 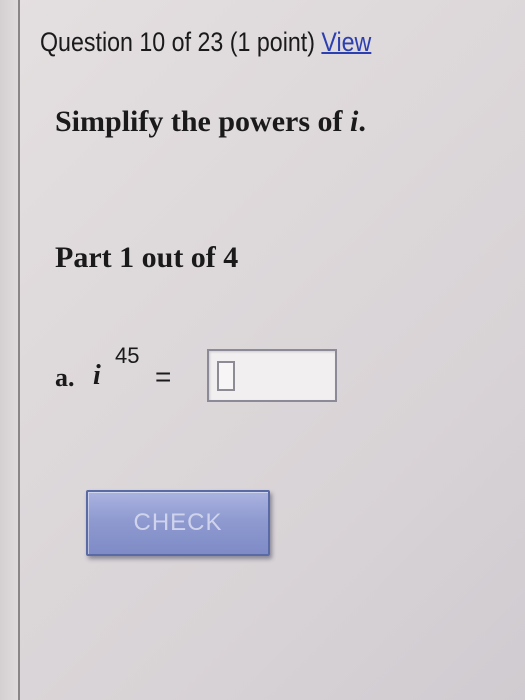 What do you see at coordinates (10, 350) in the screenshot?
I see `page-left-border` at bounding box center [10, 350].